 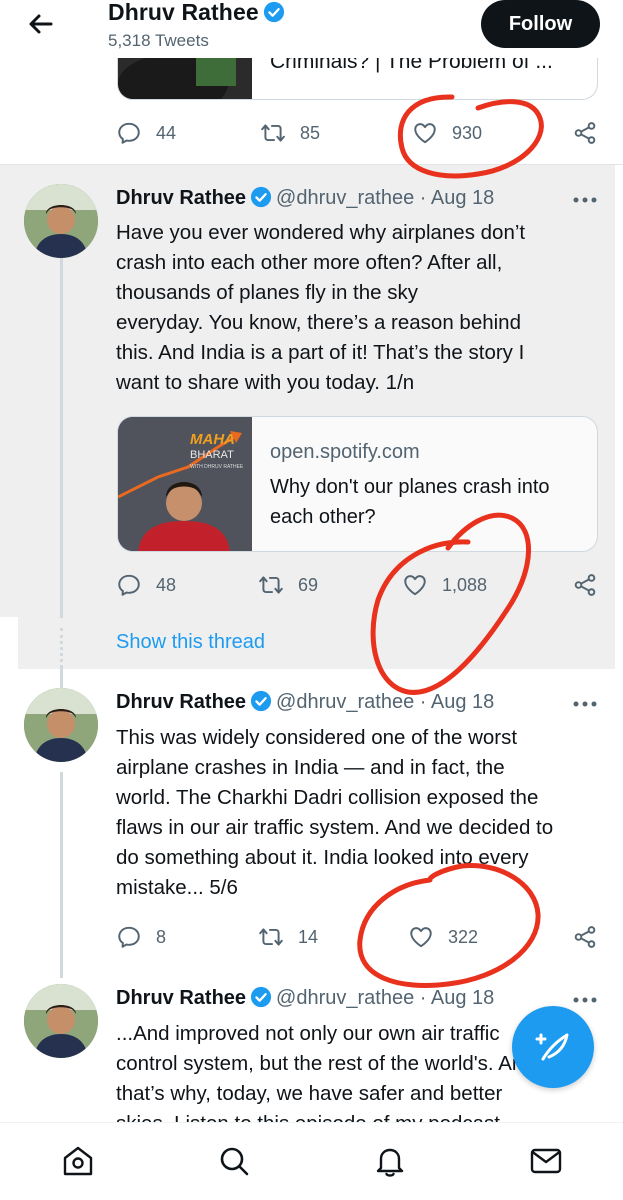 What do you see at coordinates (308, 936) in the screenshot?
I see `retweet-count: 14` at bounding box center [308, 936].